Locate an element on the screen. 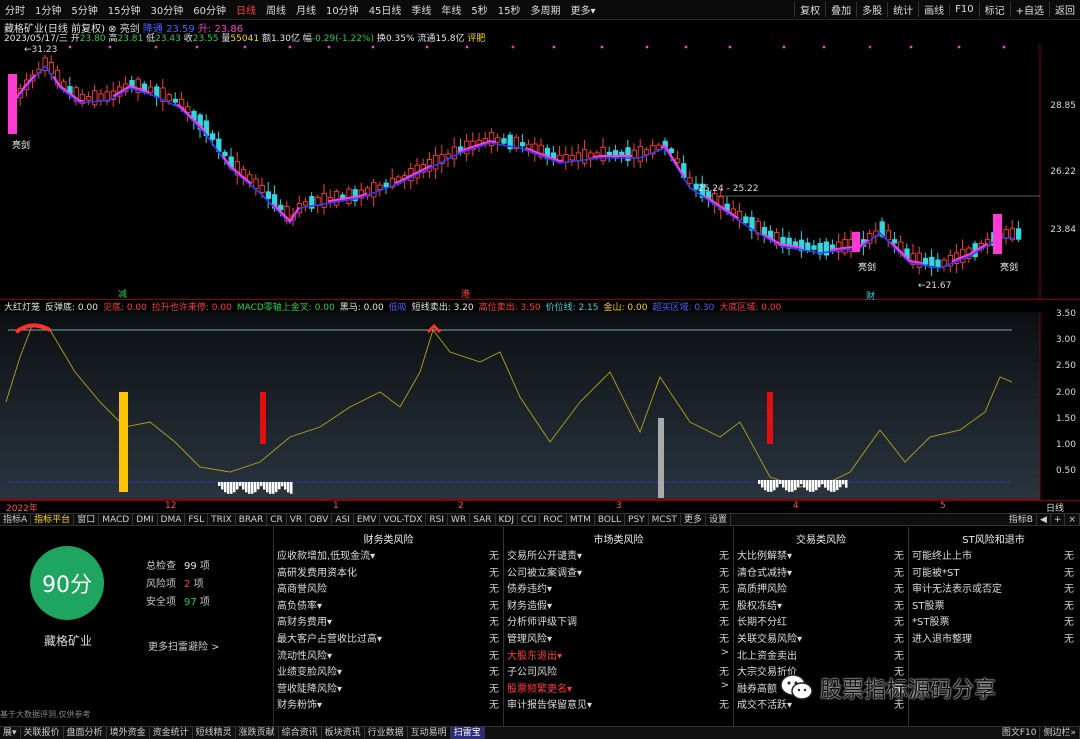  indicator-tab: KDJ is located at coordinates (507, 519).